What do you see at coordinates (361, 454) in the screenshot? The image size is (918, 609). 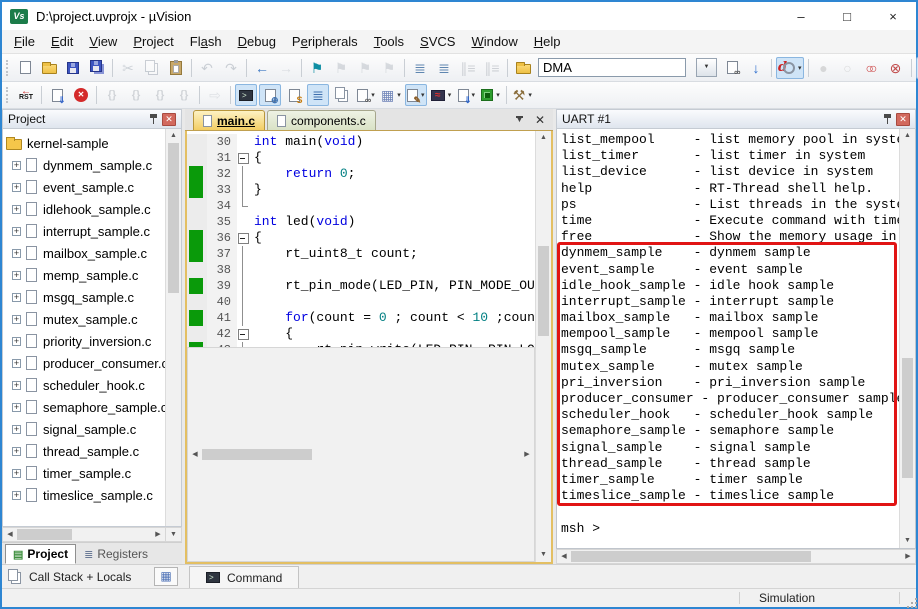 I see `editor-hscroll` at bounding box center [361, 454].